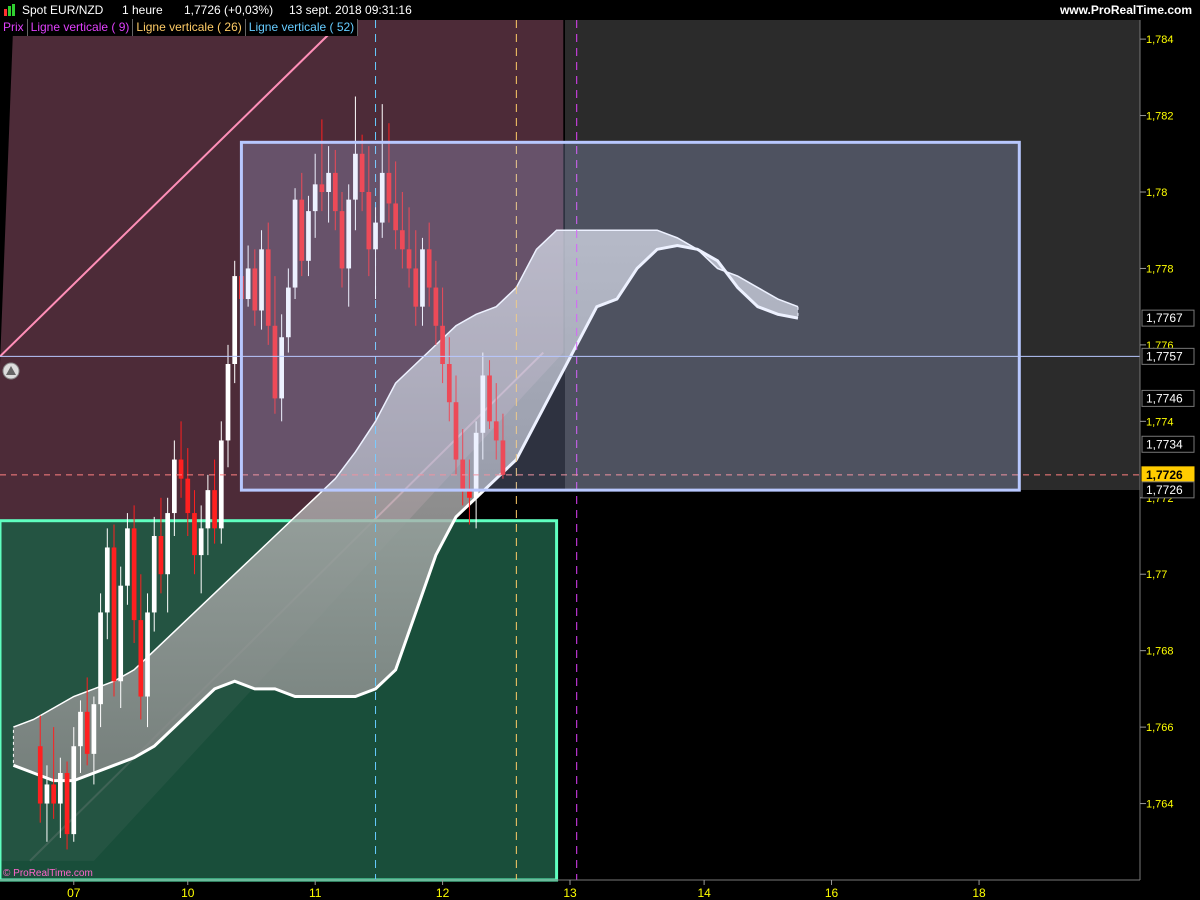  What do you see at coordinates (979, 893) in the screenshot?
I see `x-tick-label: 18` at bounding box center [979, 893].